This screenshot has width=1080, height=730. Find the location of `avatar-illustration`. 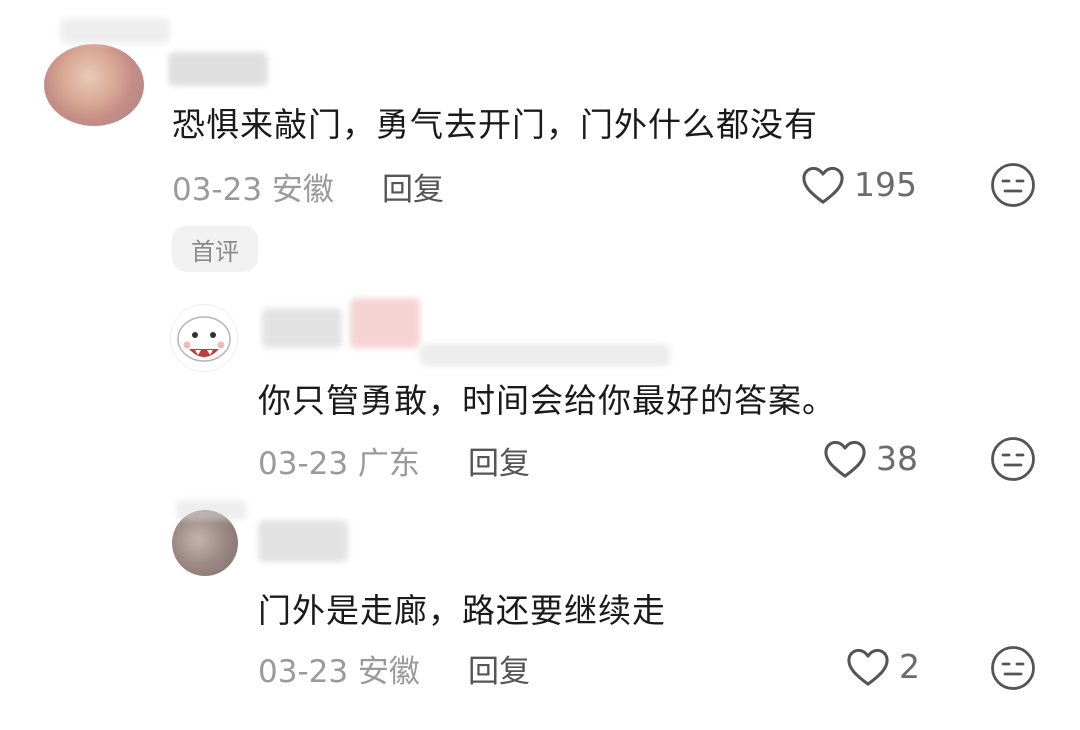

avatar-illustration is located at coordinates (204, 339).